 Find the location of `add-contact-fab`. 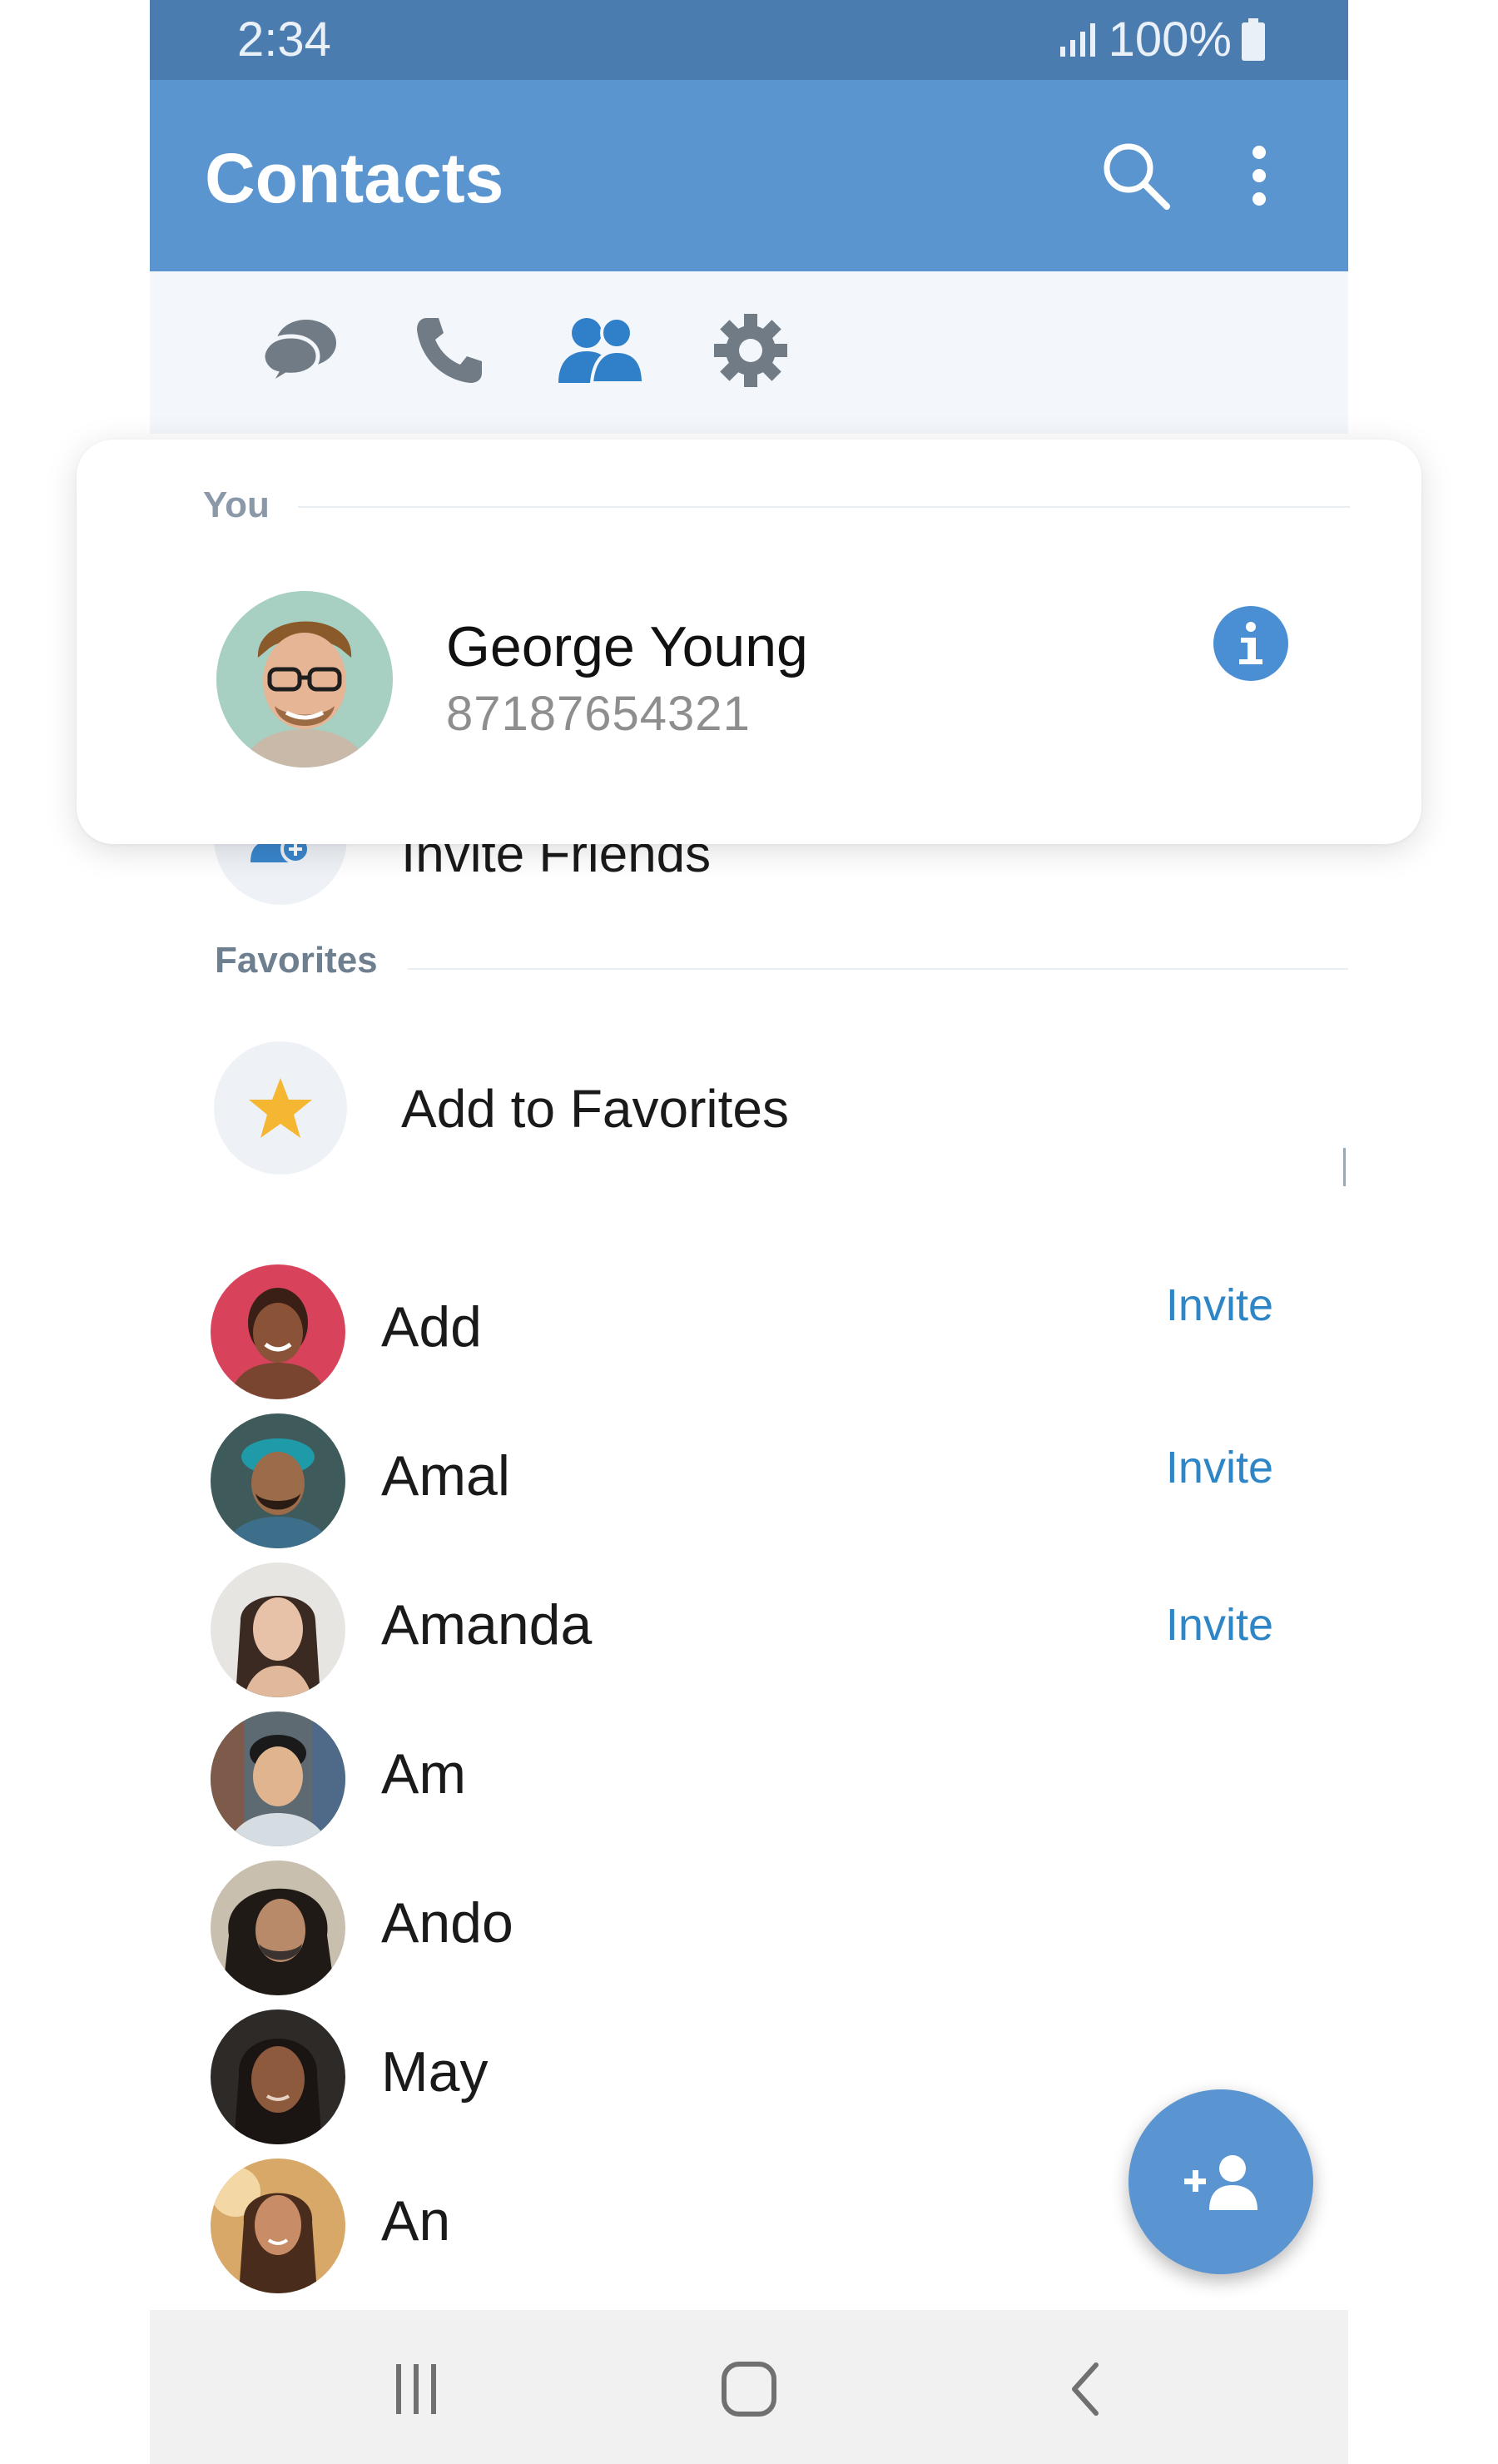

add-contact-fab is located at coordinates (1220, 2182).